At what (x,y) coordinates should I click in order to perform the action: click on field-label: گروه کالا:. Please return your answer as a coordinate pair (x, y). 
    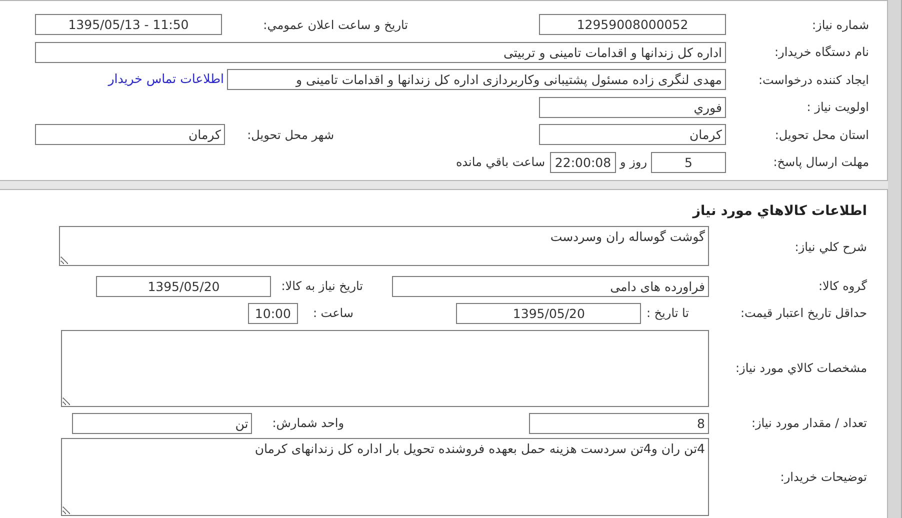
    Looking at the image, I should click on (842, 286).